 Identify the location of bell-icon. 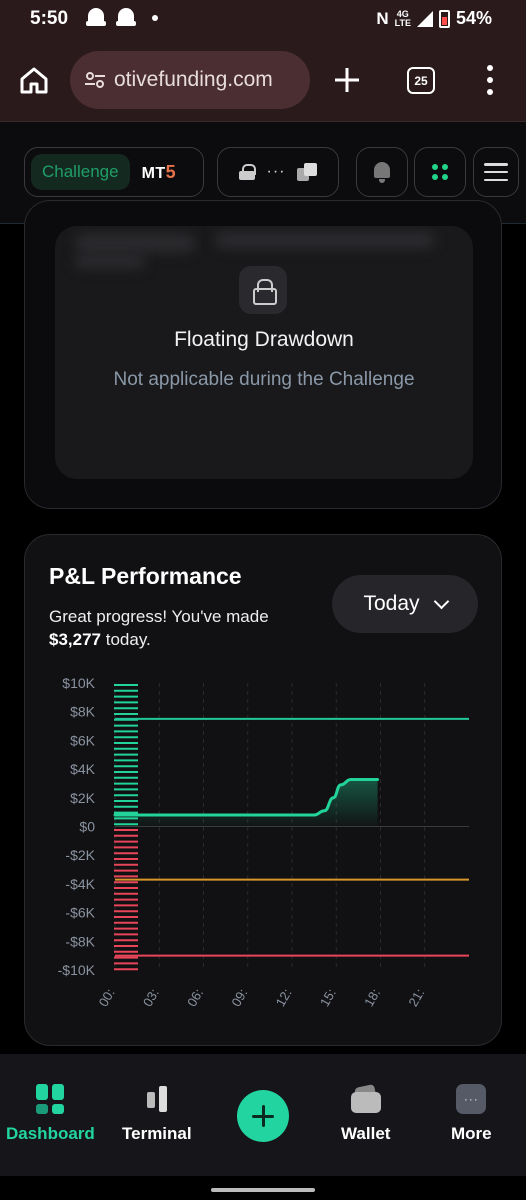
(382, 172).